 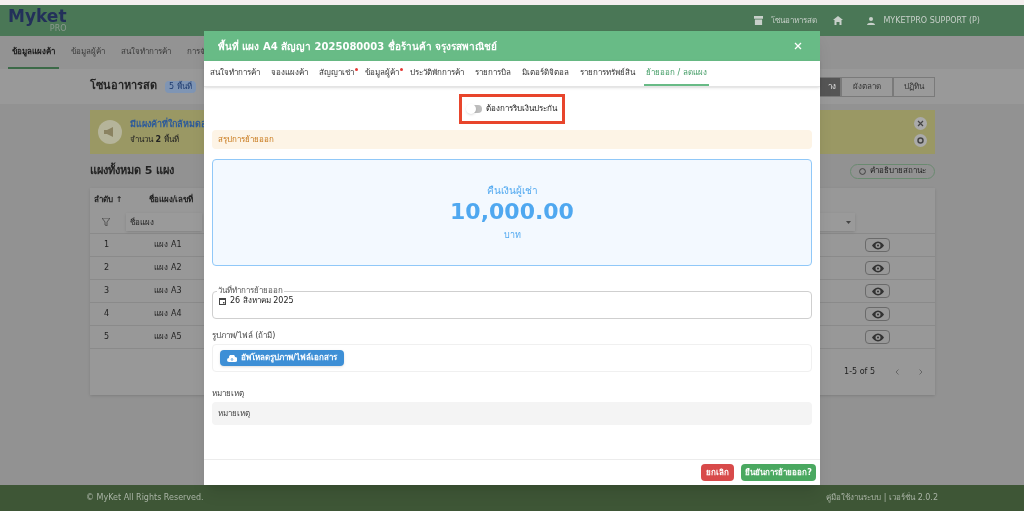 I want to click on dialog-tab: ย้ายออก / ลดแผง, so click(x=676, y=73).